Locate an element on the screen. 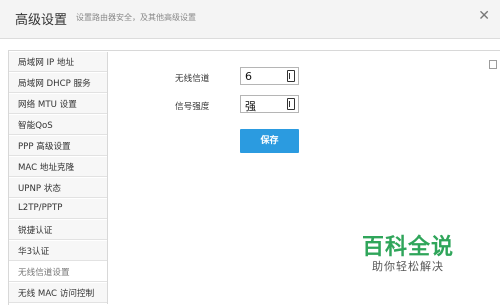 The image size is (500, 305). sidebar-item-label: 华3认证 is located at coordinates (34, 252).